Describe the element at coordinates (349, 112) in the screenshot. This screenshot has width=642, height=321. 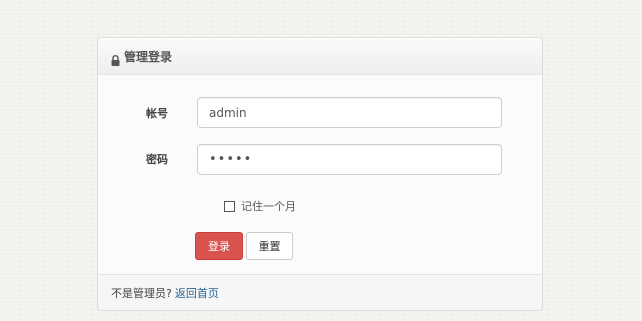
I see `username-input` at that location.